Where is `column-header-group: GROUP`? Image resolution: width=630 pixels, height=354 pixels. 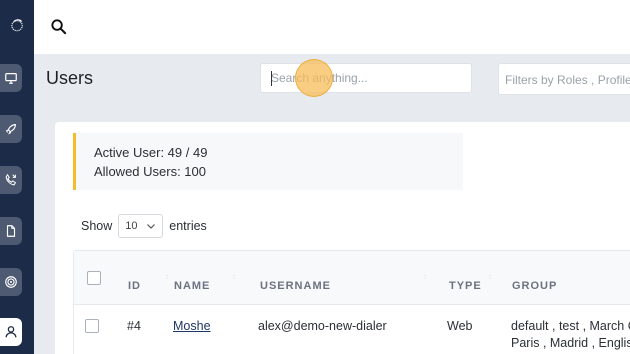 column-header-group: GROUP is located at coordinates (534, 286).